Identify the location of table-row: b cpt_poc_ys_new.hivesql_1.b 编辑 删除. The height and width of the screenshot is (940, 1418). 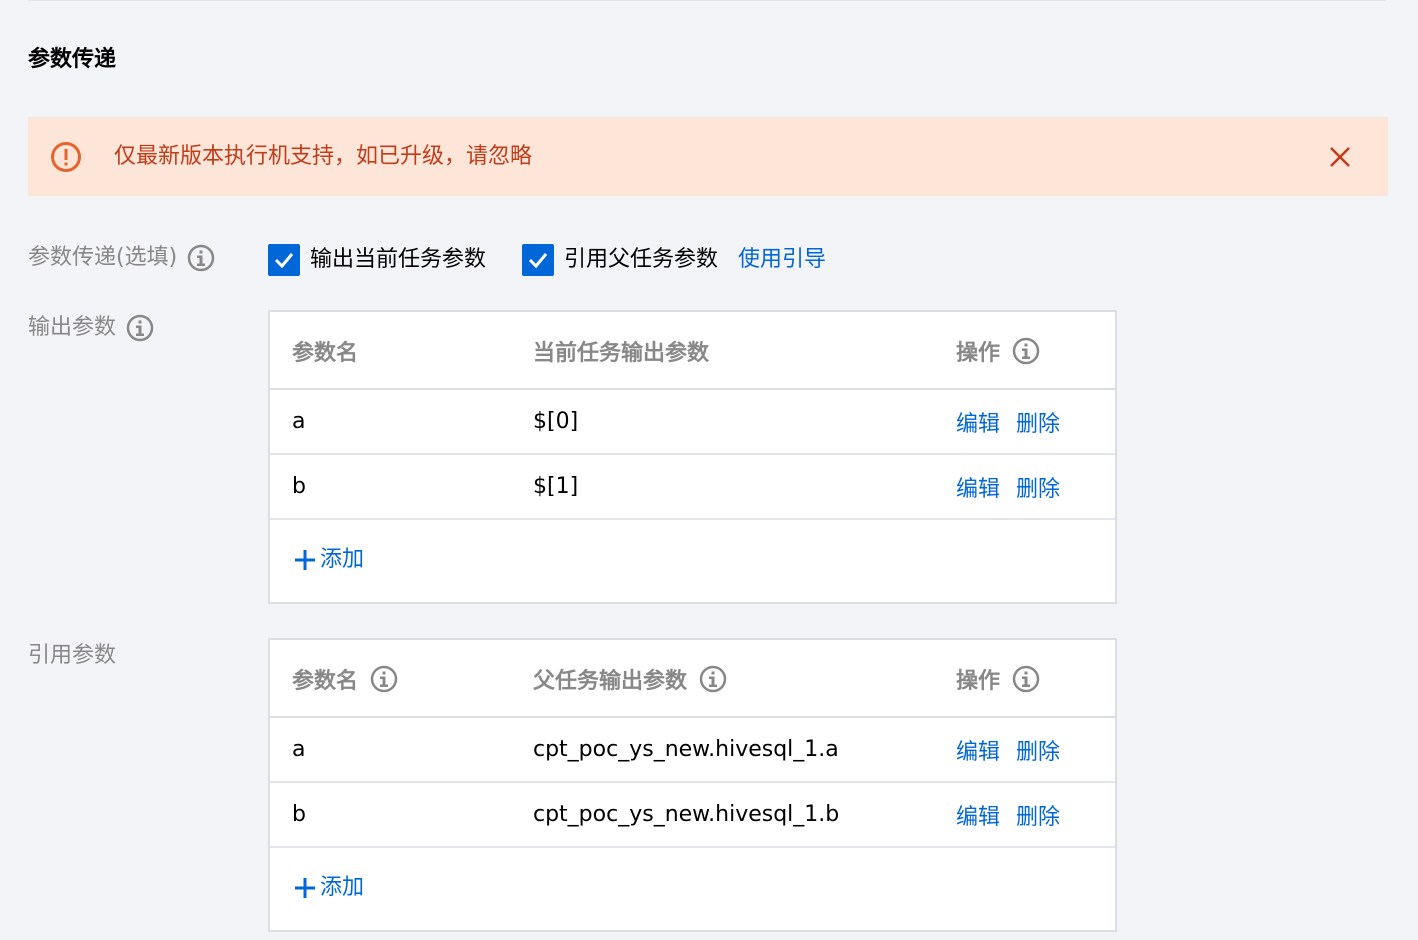
(692, 815).